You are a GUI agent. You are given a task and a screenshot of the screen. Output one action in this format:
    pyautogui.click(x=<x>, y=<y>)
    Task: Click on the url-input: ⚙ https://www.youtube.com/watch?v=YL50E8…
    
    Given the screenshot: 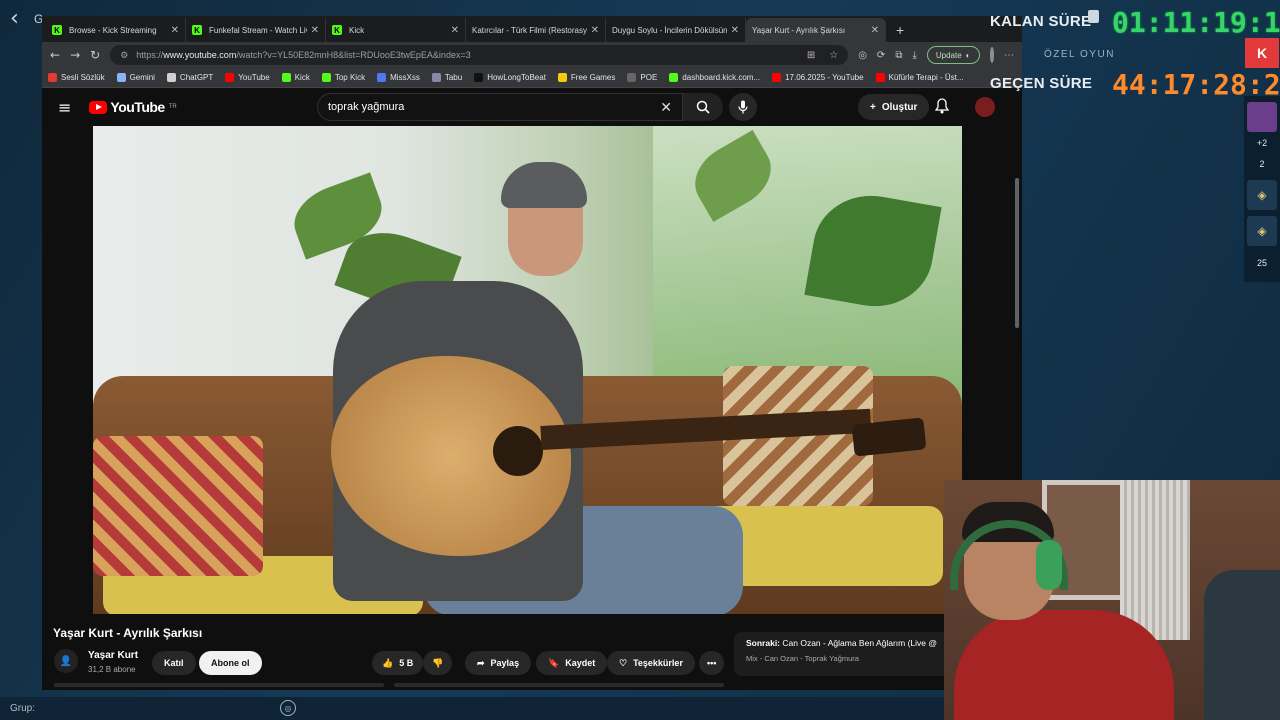 What is the action you would take?
    pyautogui.click(x=479, y=55)
    